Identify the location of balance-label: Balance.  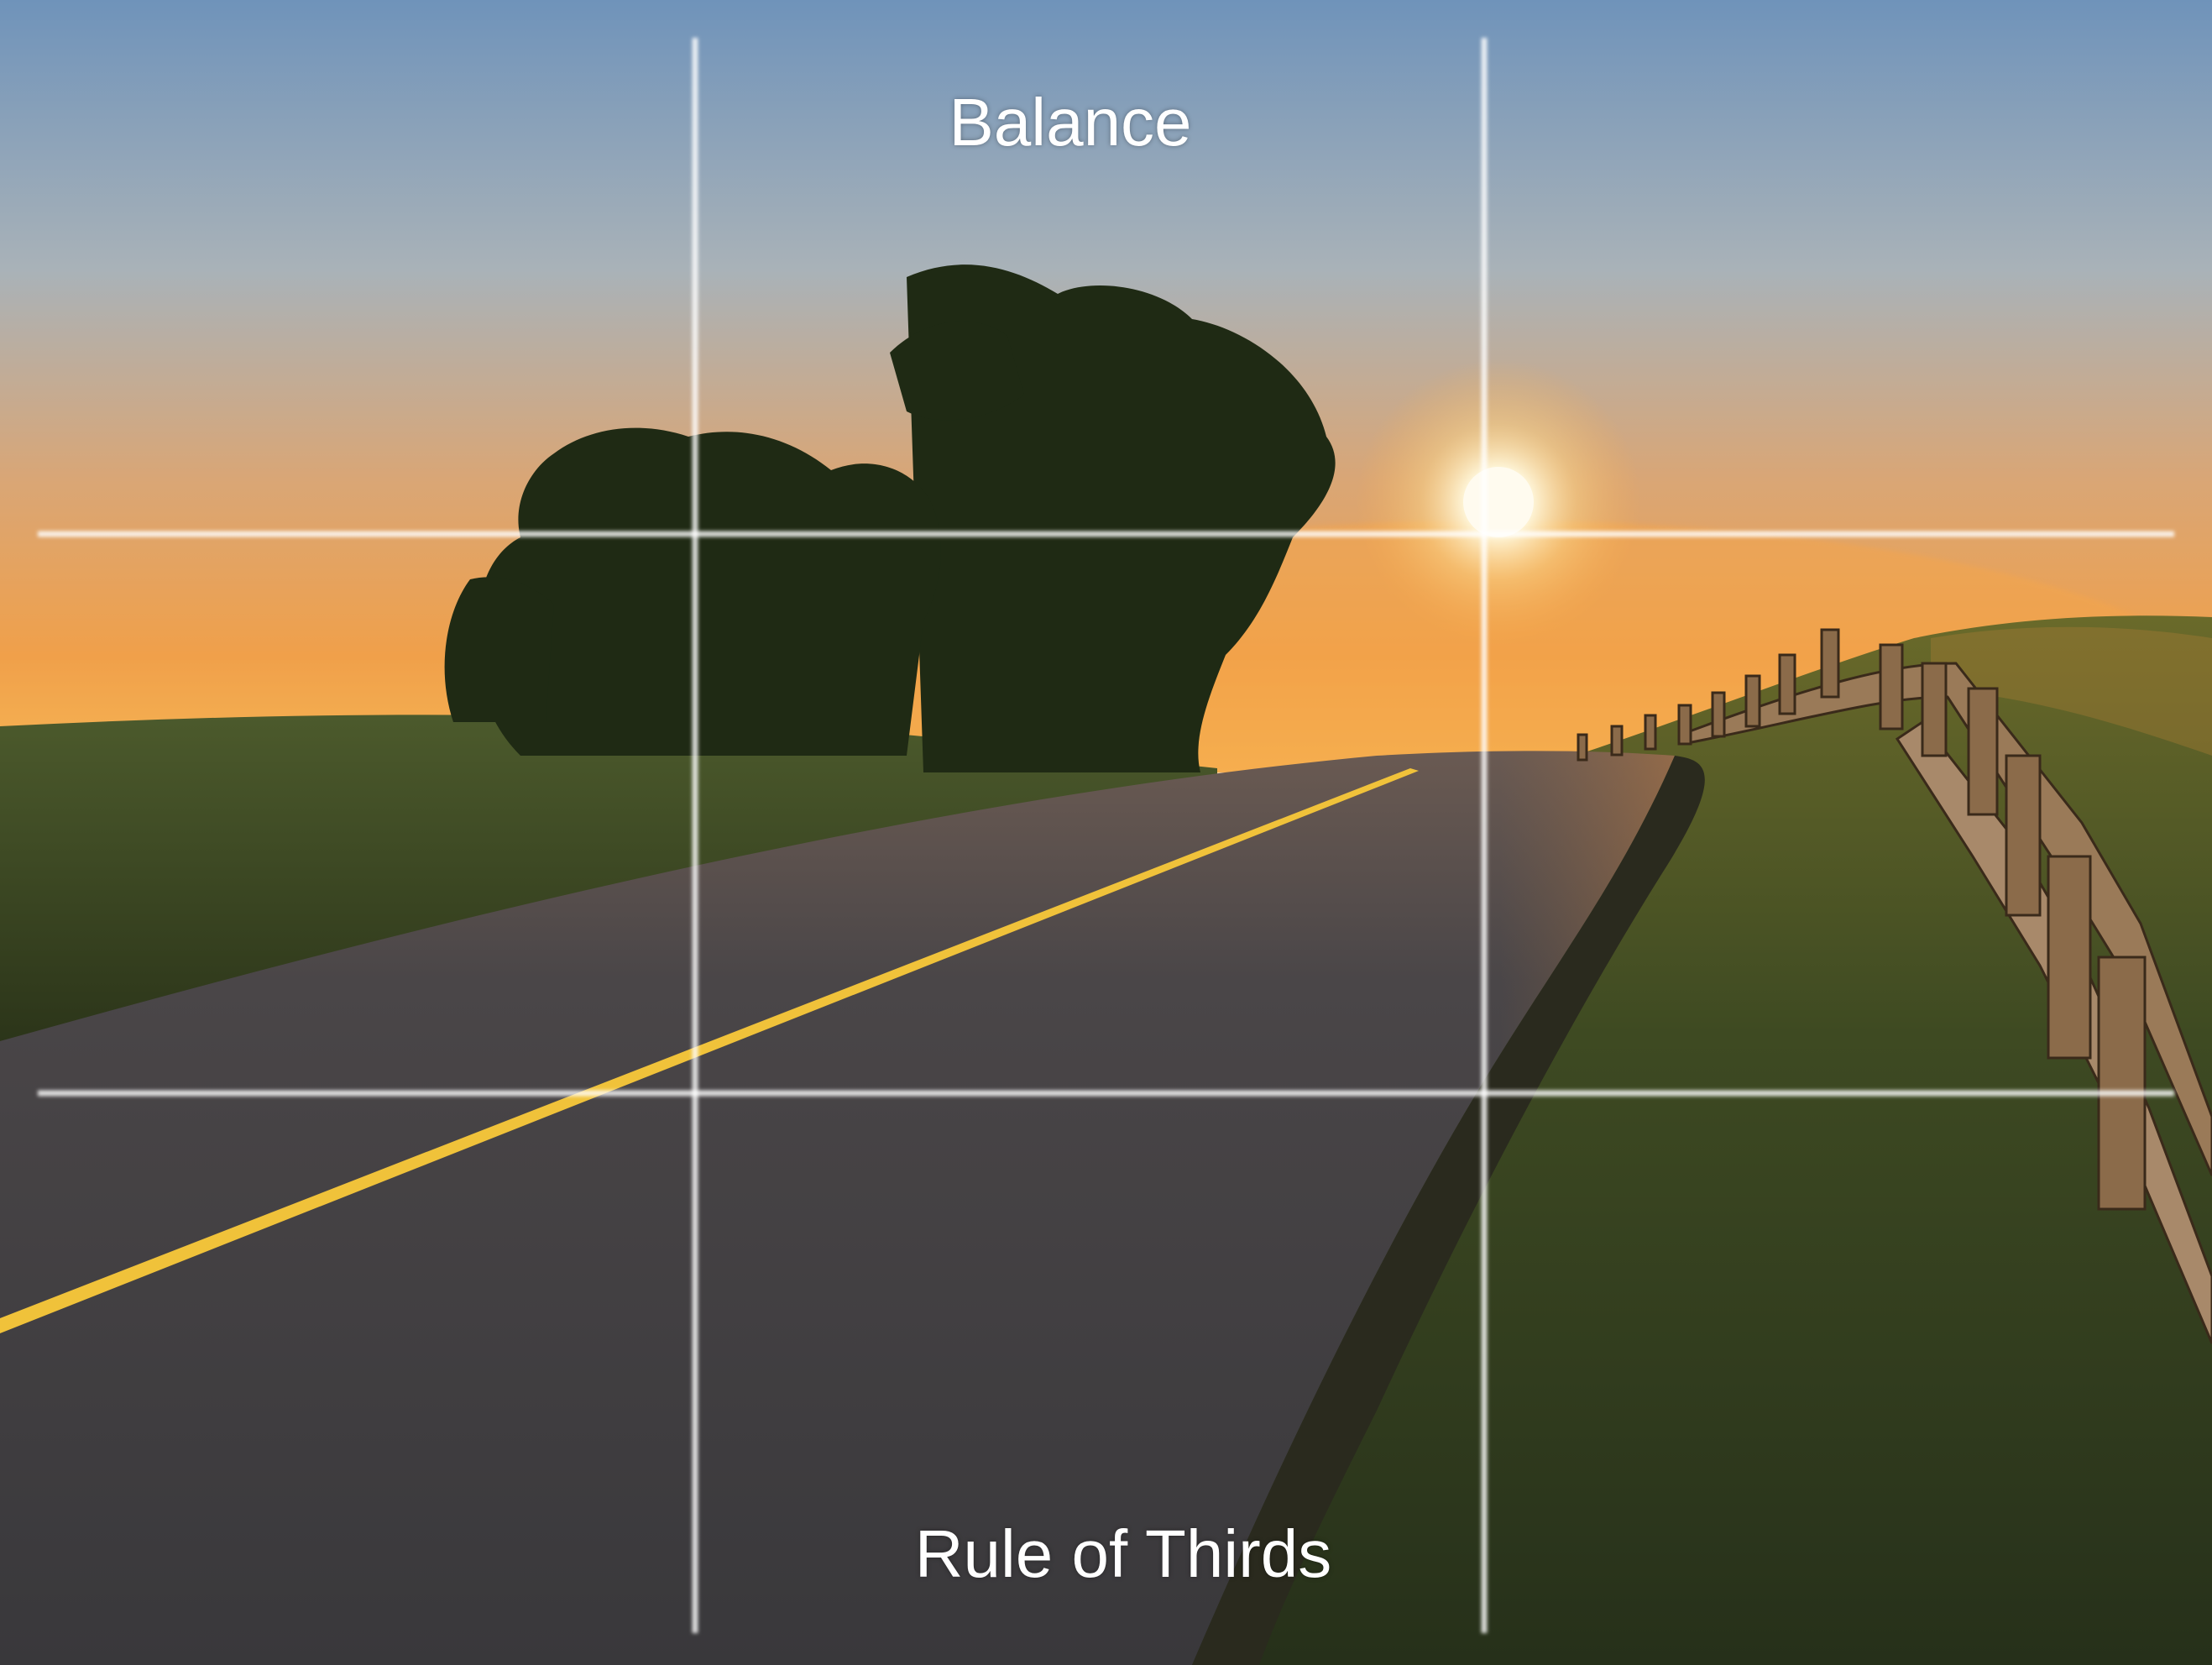
(1070, 122).